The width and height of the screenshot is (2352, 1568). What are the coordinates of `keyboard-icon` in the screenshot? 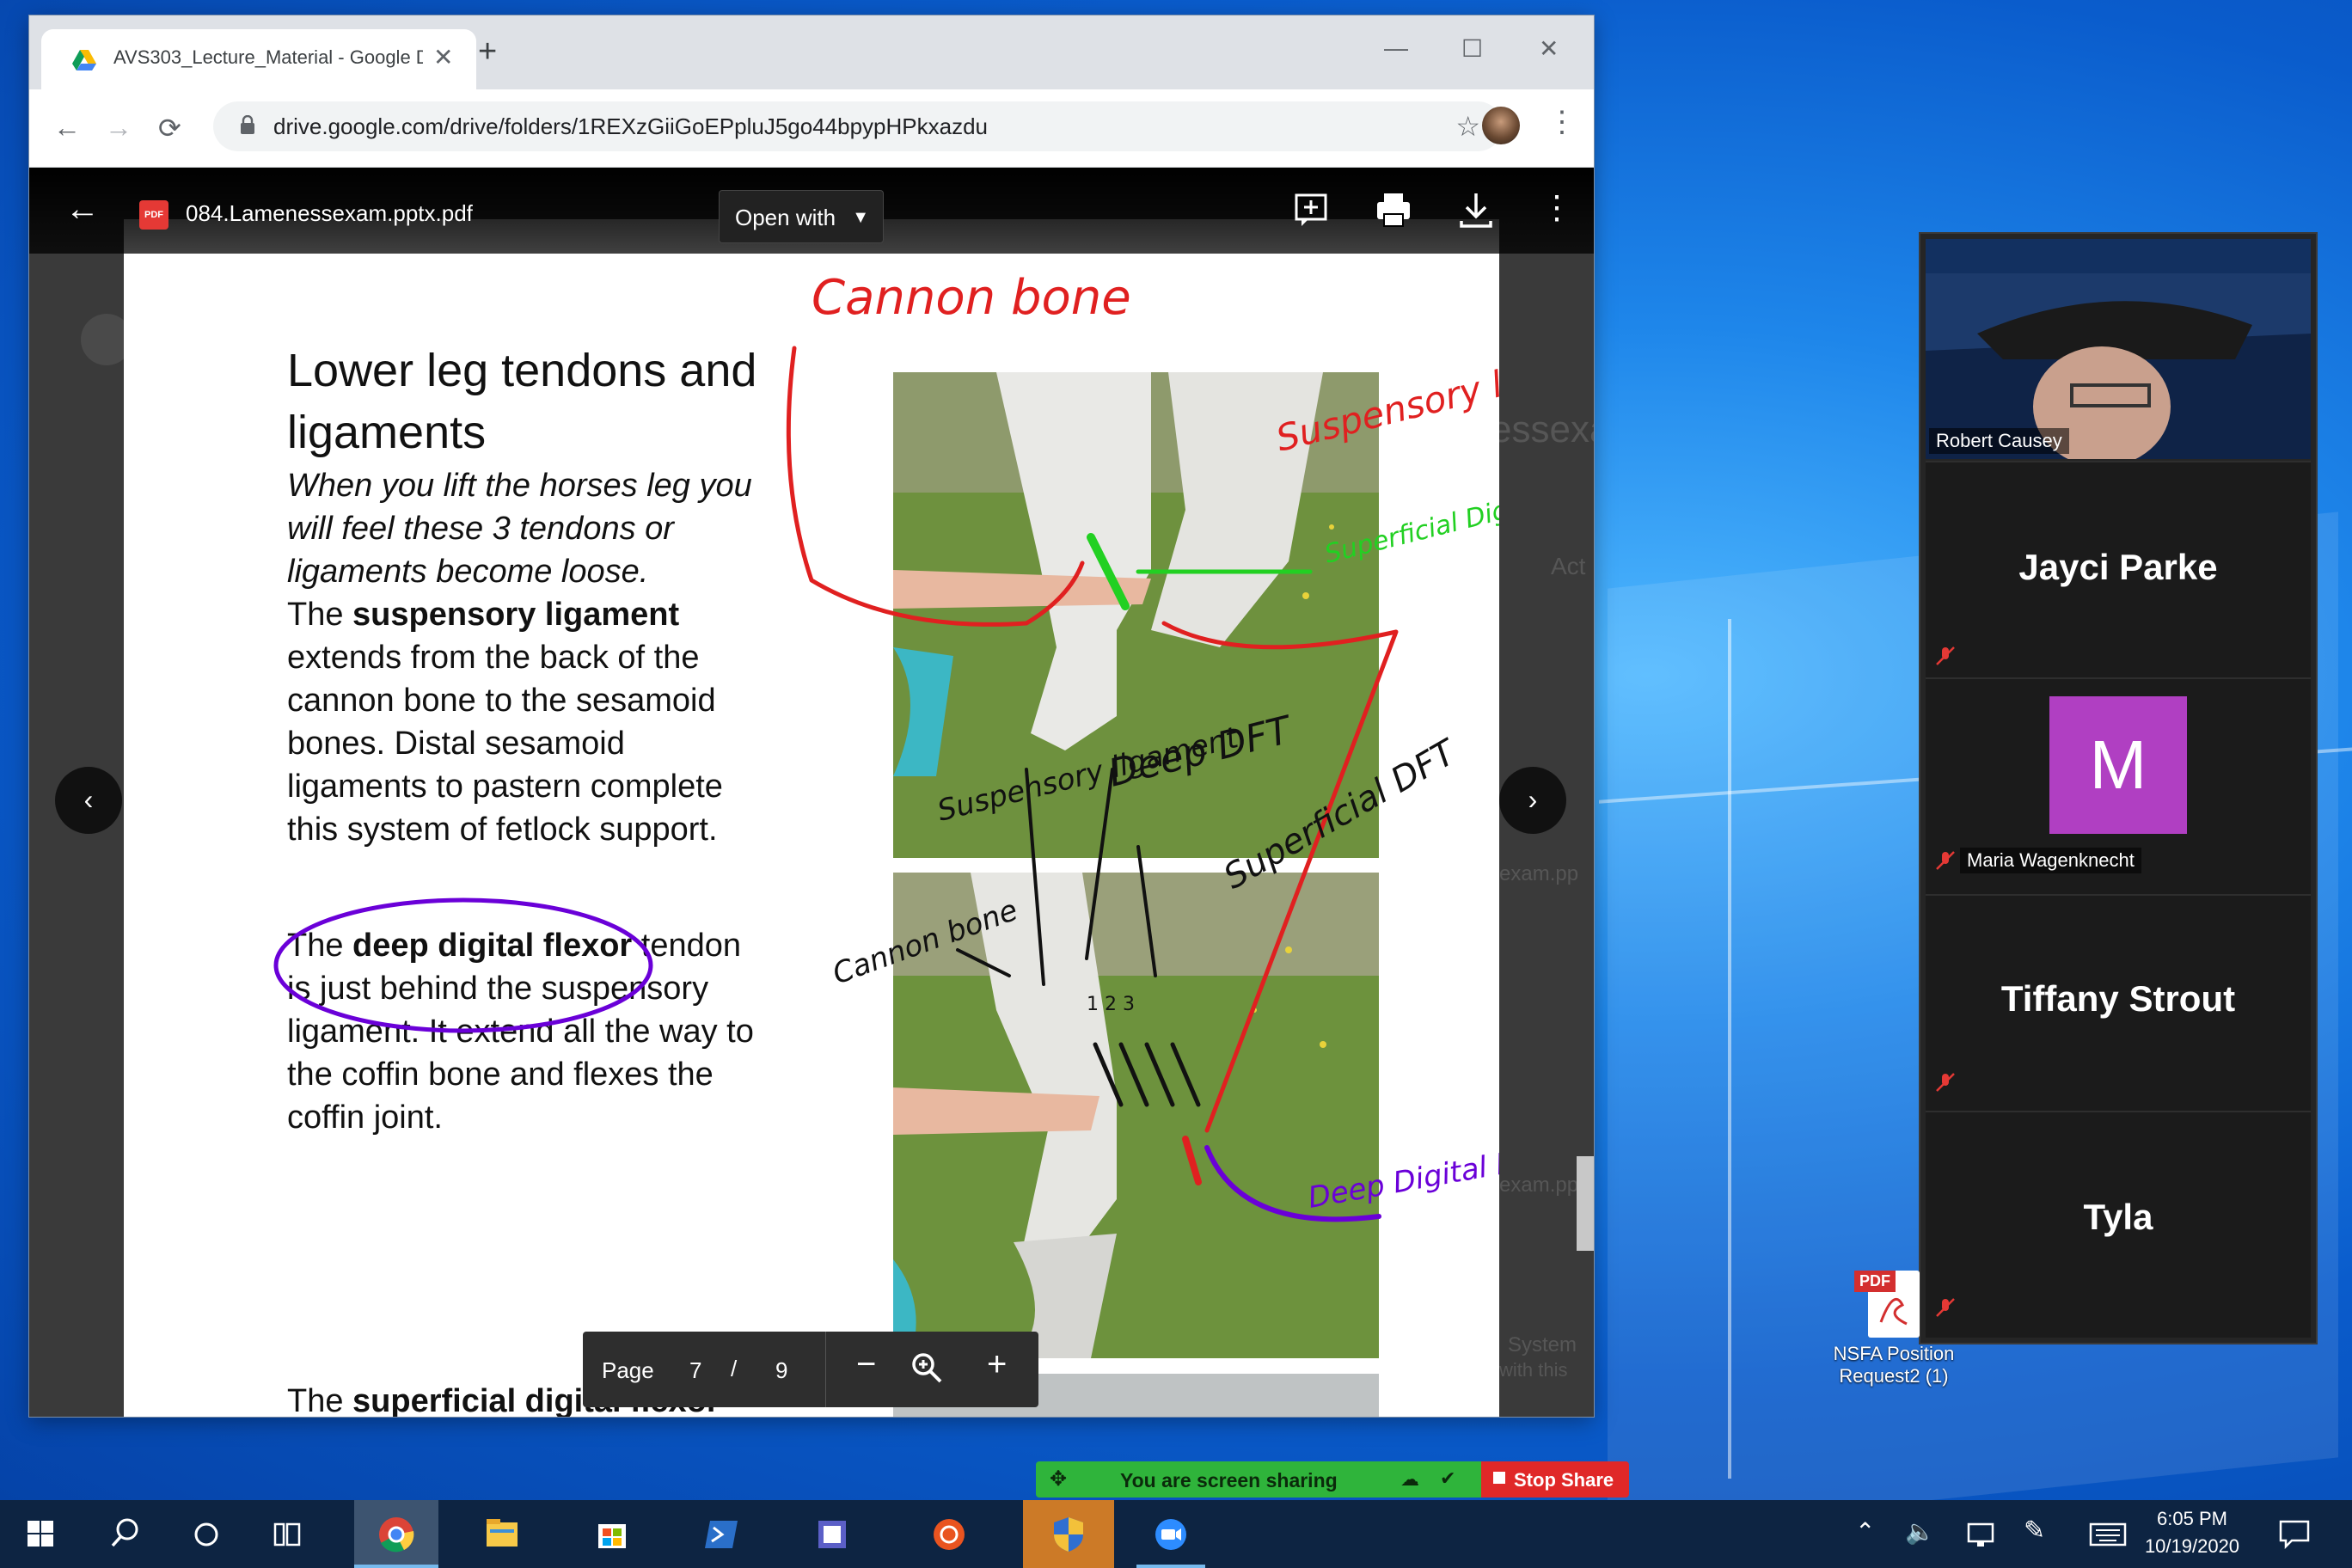 It's located at (2108, 1534).